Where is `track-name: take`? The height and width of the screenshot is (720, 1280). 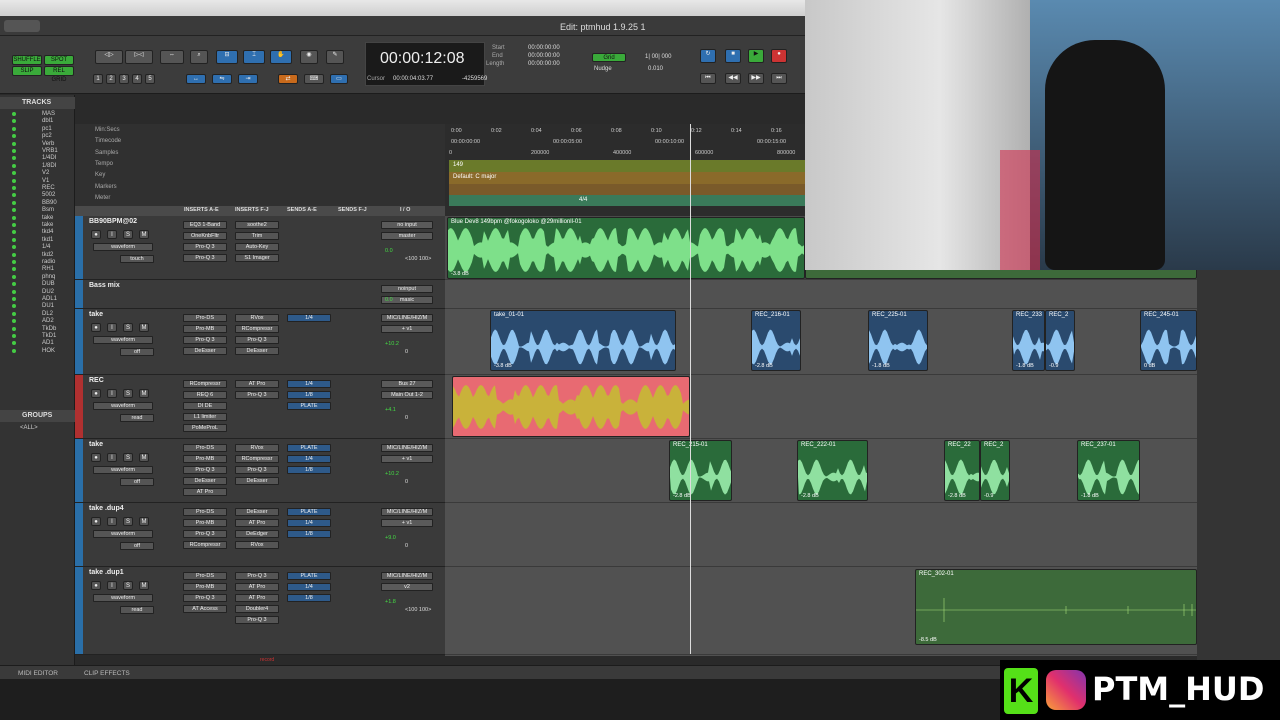 track-name: take is located at coordinates (96, 444).